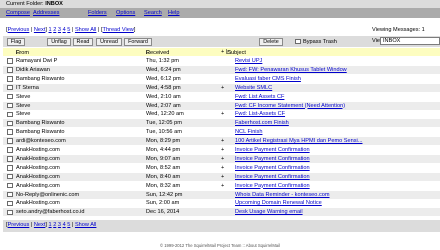 Image resolution: width=440 pixels, height=250 pixels. I want to click on sort-subject-icon: □, so click(228, 53).